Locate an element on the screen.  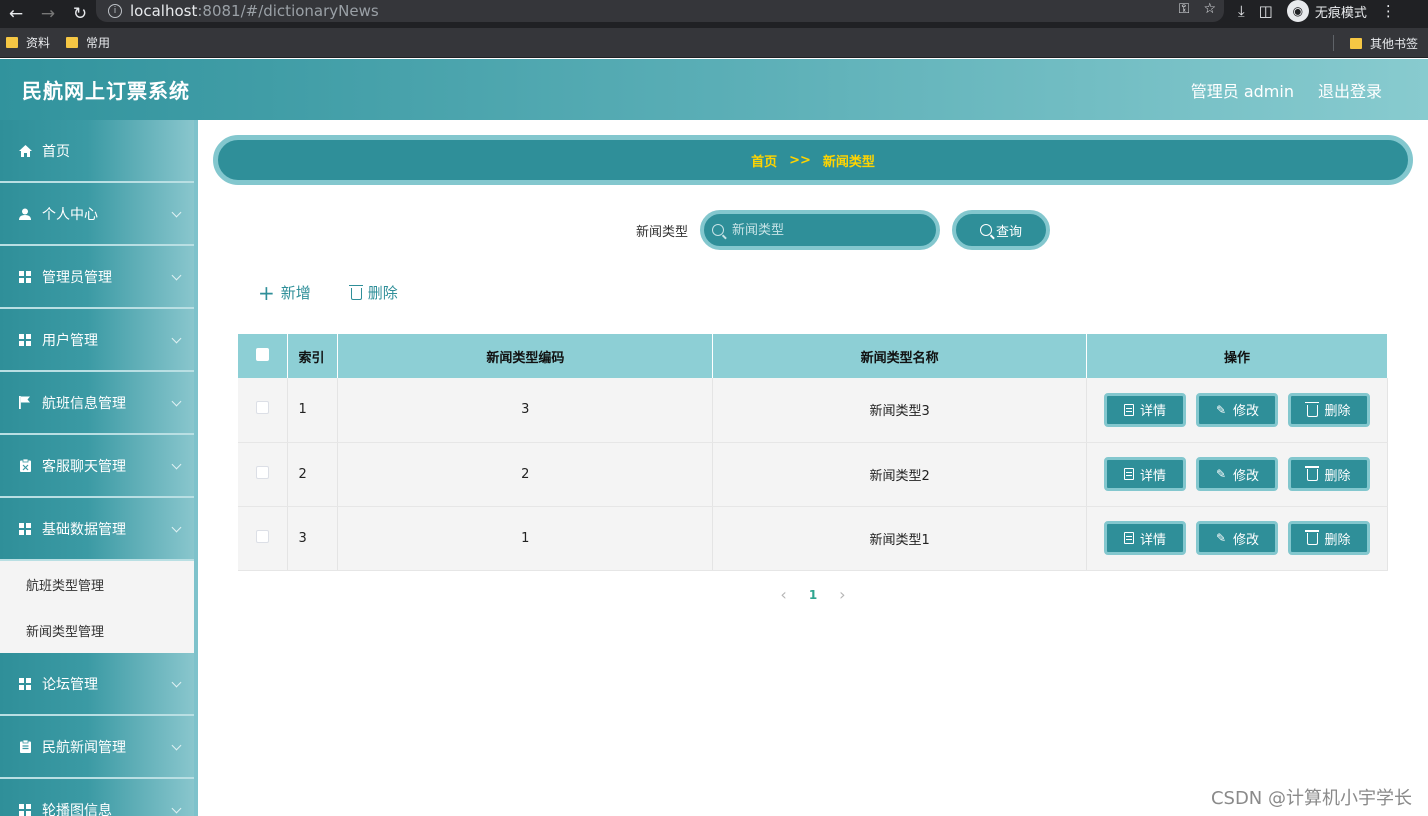
search-box is located at coordinates (820, 230).